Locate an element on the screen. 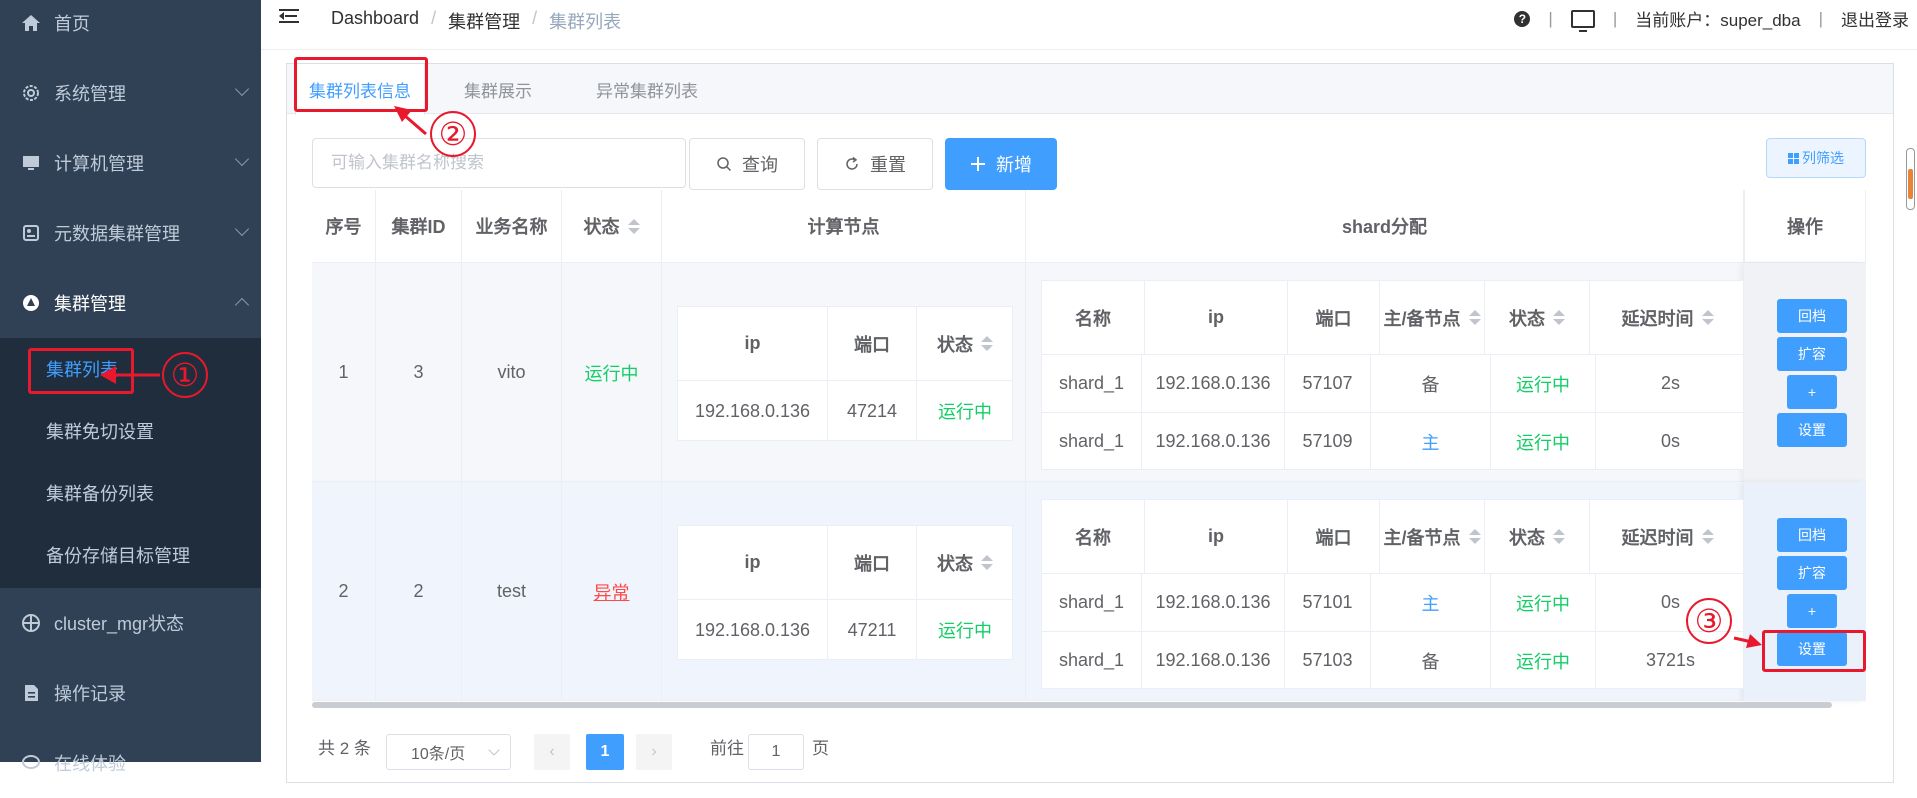  grid-icon is located at coordinates (1793, 158).